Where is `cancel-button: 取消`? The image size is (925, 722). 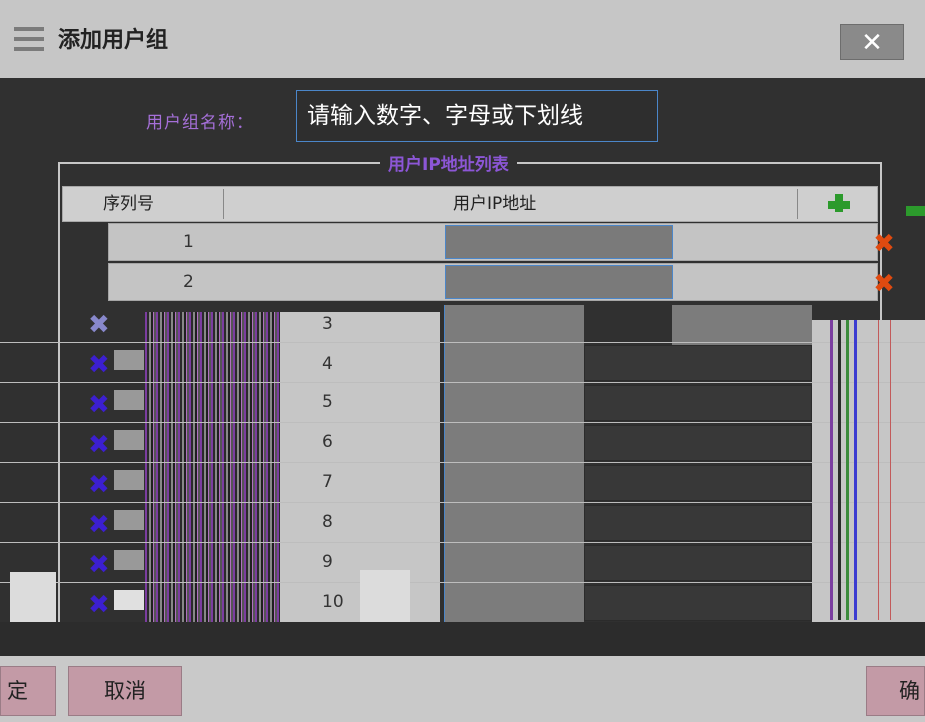
cancel-button: 取消 is located at coordinates (125, 691).